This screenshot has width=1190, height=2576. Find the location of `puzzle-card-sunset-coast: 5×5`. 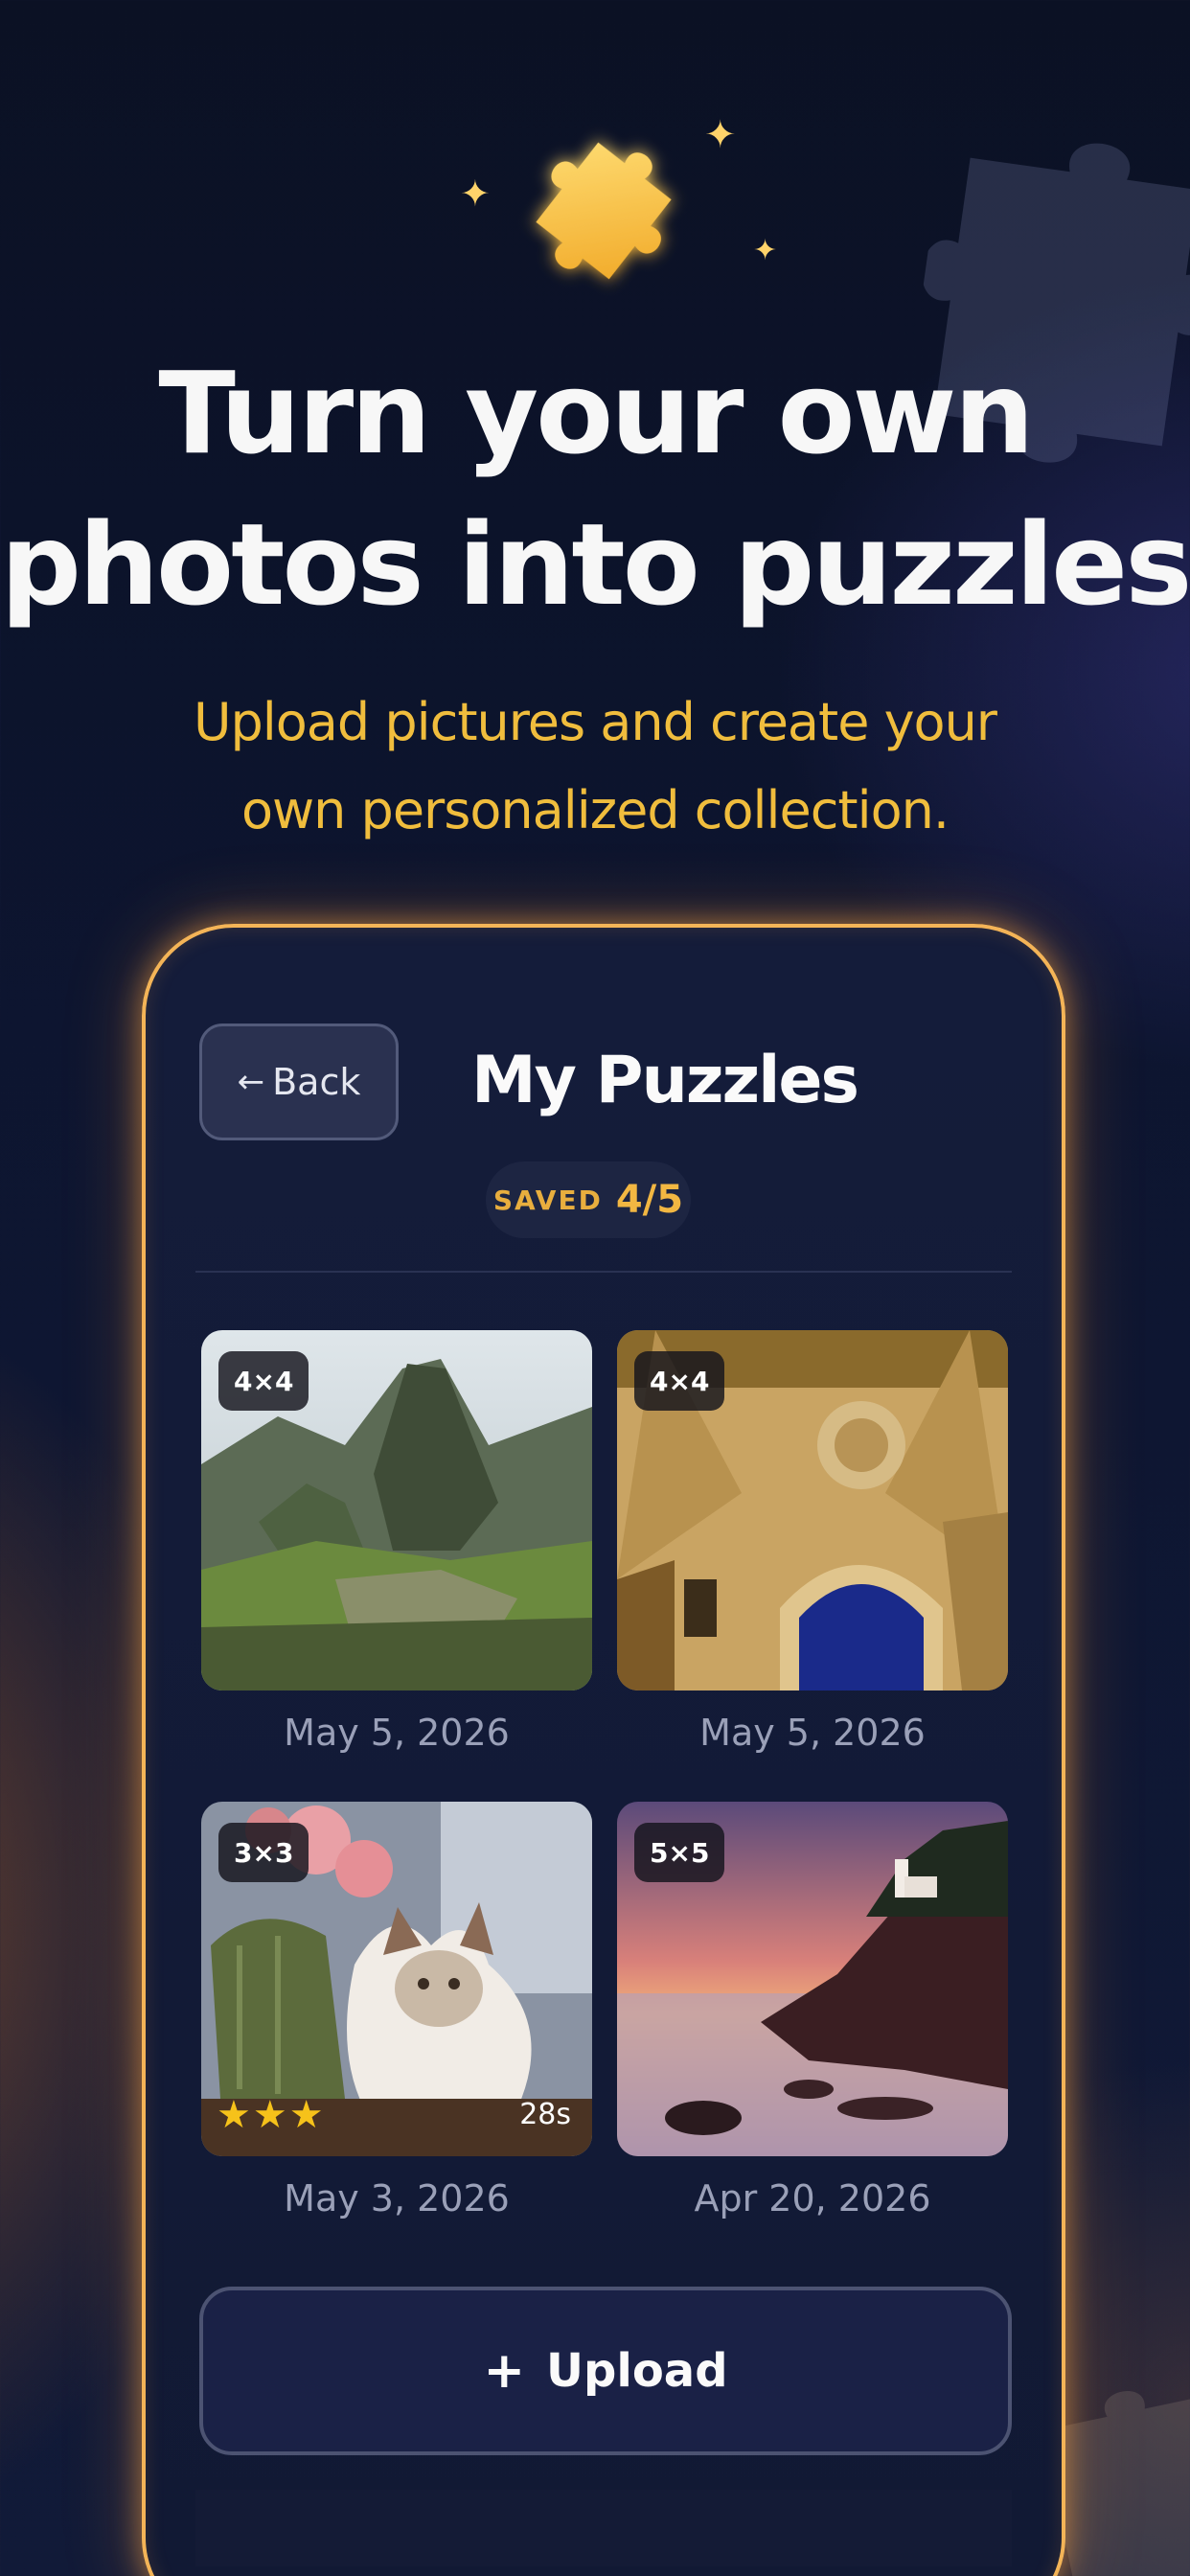

puzzle-card-sunset-coast: 5×5 is located at coordinates (812, 1979).